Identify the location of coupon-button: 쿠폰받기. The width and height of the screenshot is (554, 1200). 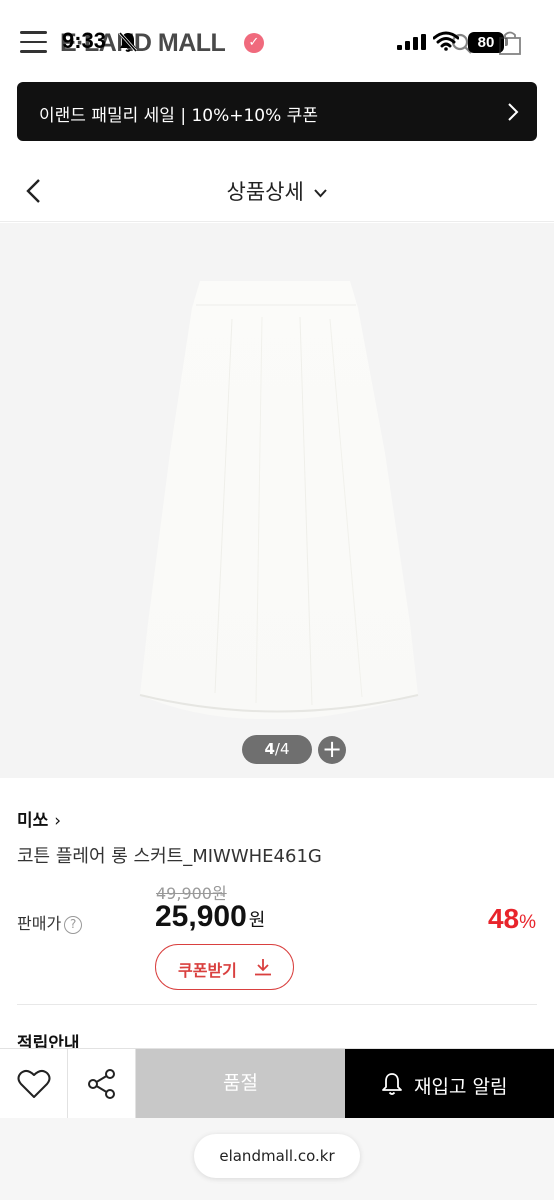
(224, 967).